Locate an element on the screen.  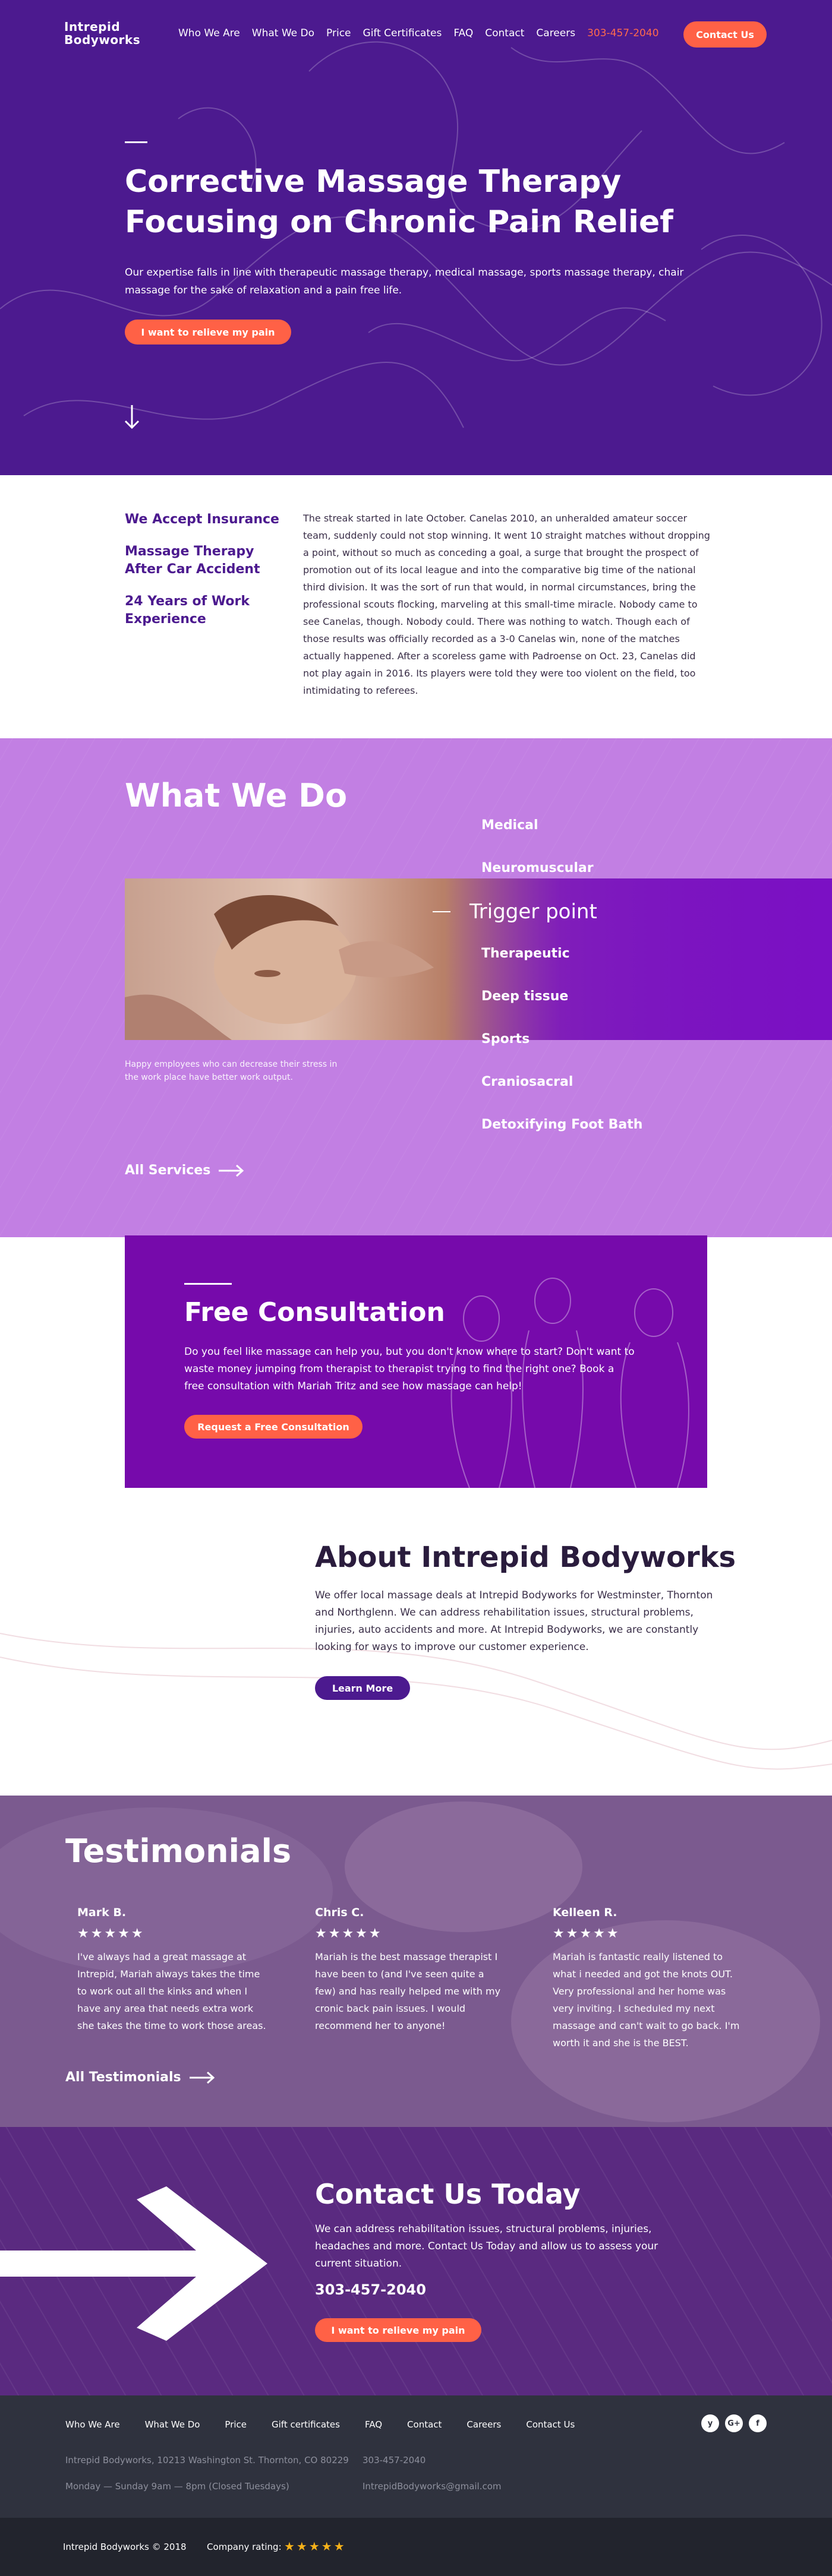
service-medical: Medical is located at coordinates (510, 825).